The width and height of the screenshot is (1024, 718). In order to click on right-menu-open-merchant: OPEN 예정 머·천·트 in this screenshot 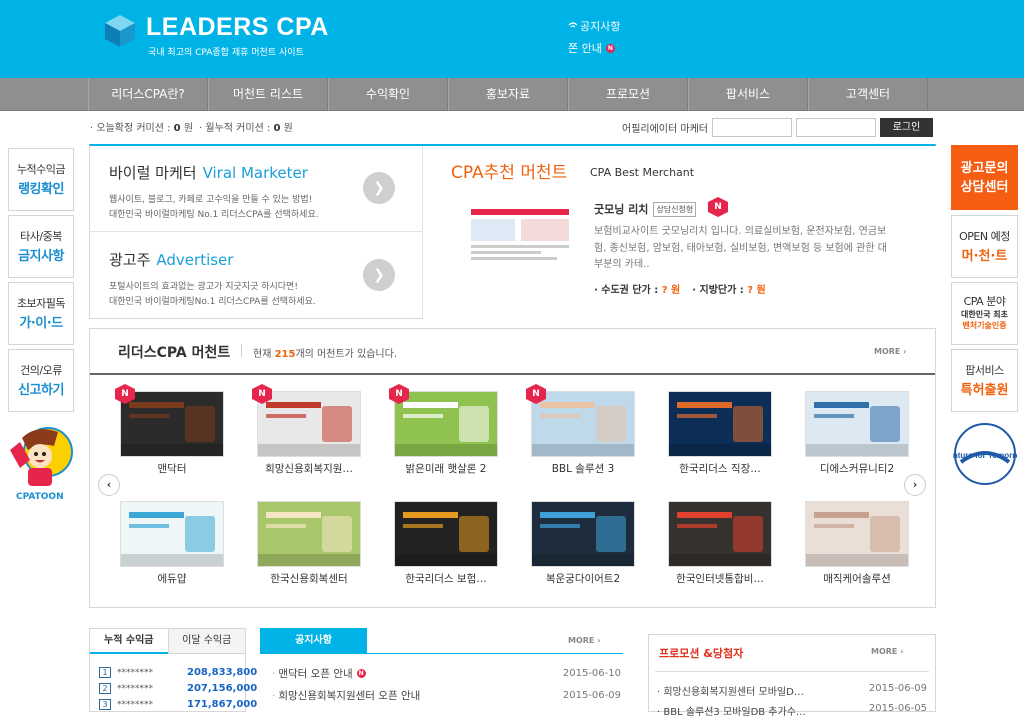, I will do `click(984, 246)`.